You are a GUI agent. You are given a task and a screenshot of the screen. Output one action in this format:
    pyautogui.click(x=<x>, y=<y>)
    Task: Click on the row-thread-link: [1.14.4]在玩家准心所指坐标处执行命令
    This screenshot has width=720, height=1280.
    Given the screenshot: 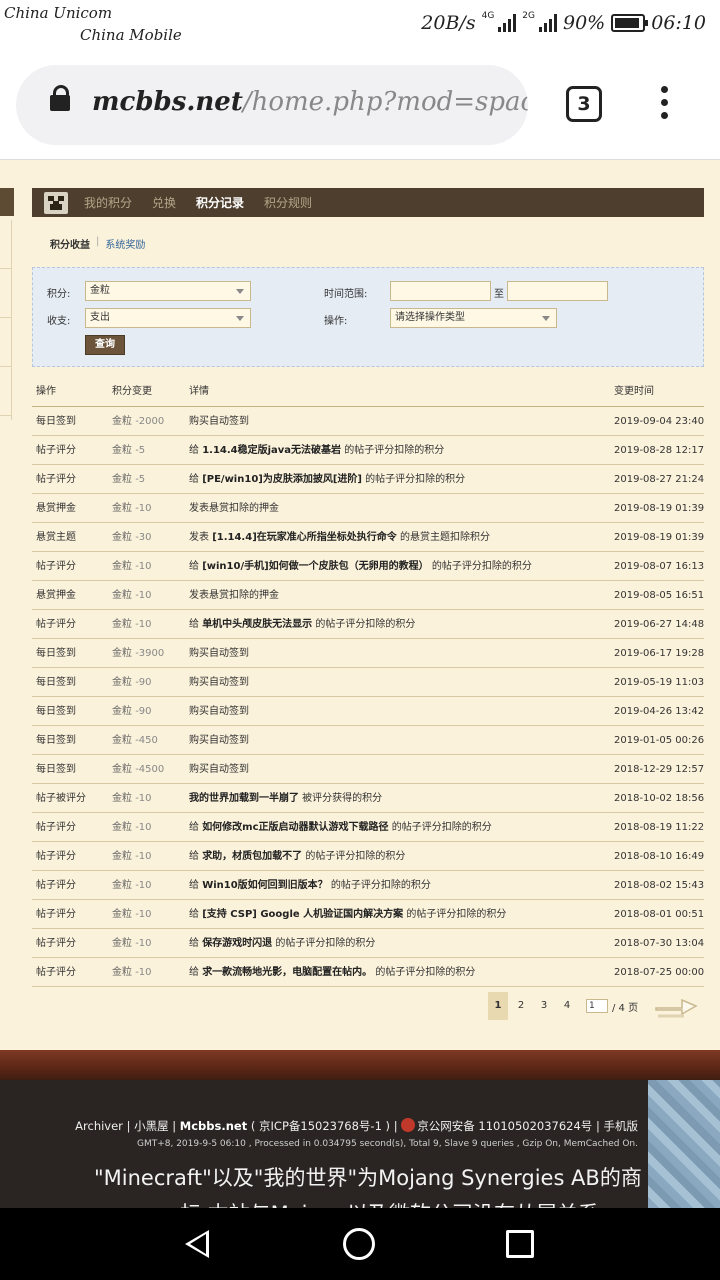 What is the action you would take?
    pyautogui.click(x=304, y=537)
    